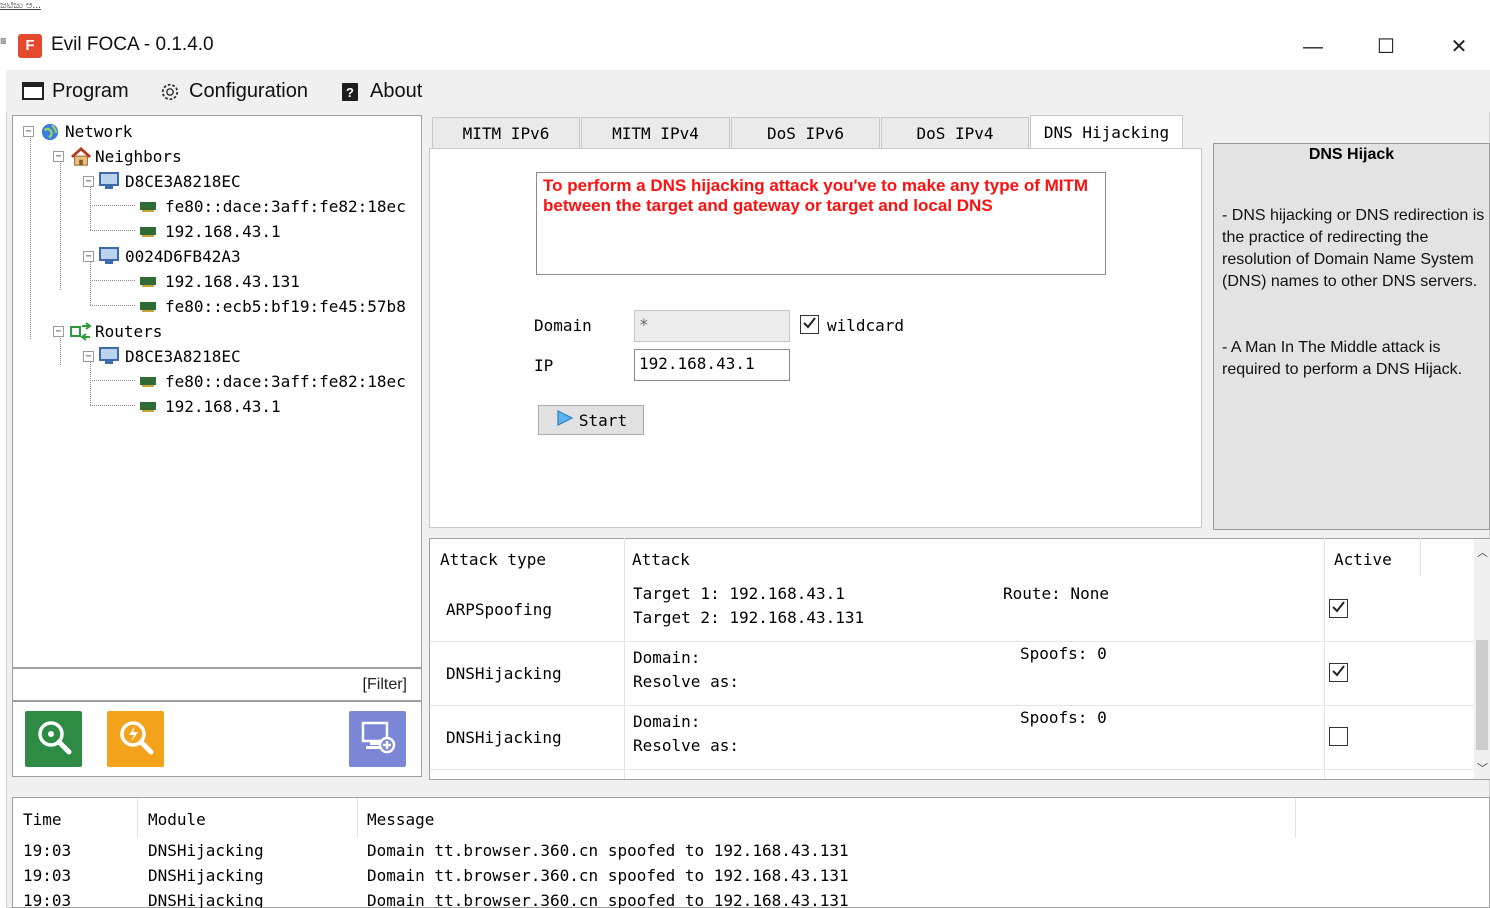 This screenshot has height=908, width=1490. Describe the element at coordinates (493, 559) in the screenshot. I see `column-header-attack-type: Attack type` at that location.